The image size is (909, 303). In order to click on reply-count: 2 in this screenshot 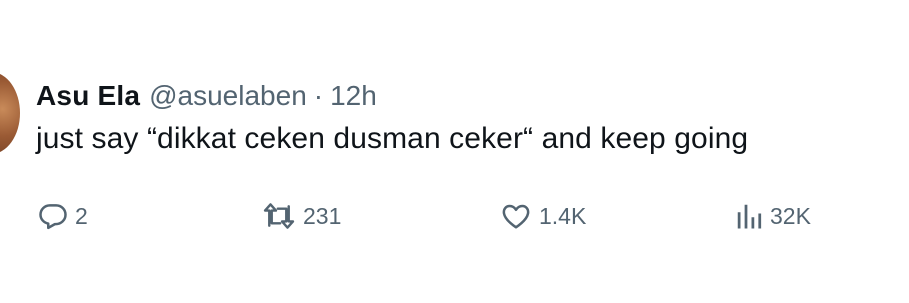, I will do `click(81, 215)`.